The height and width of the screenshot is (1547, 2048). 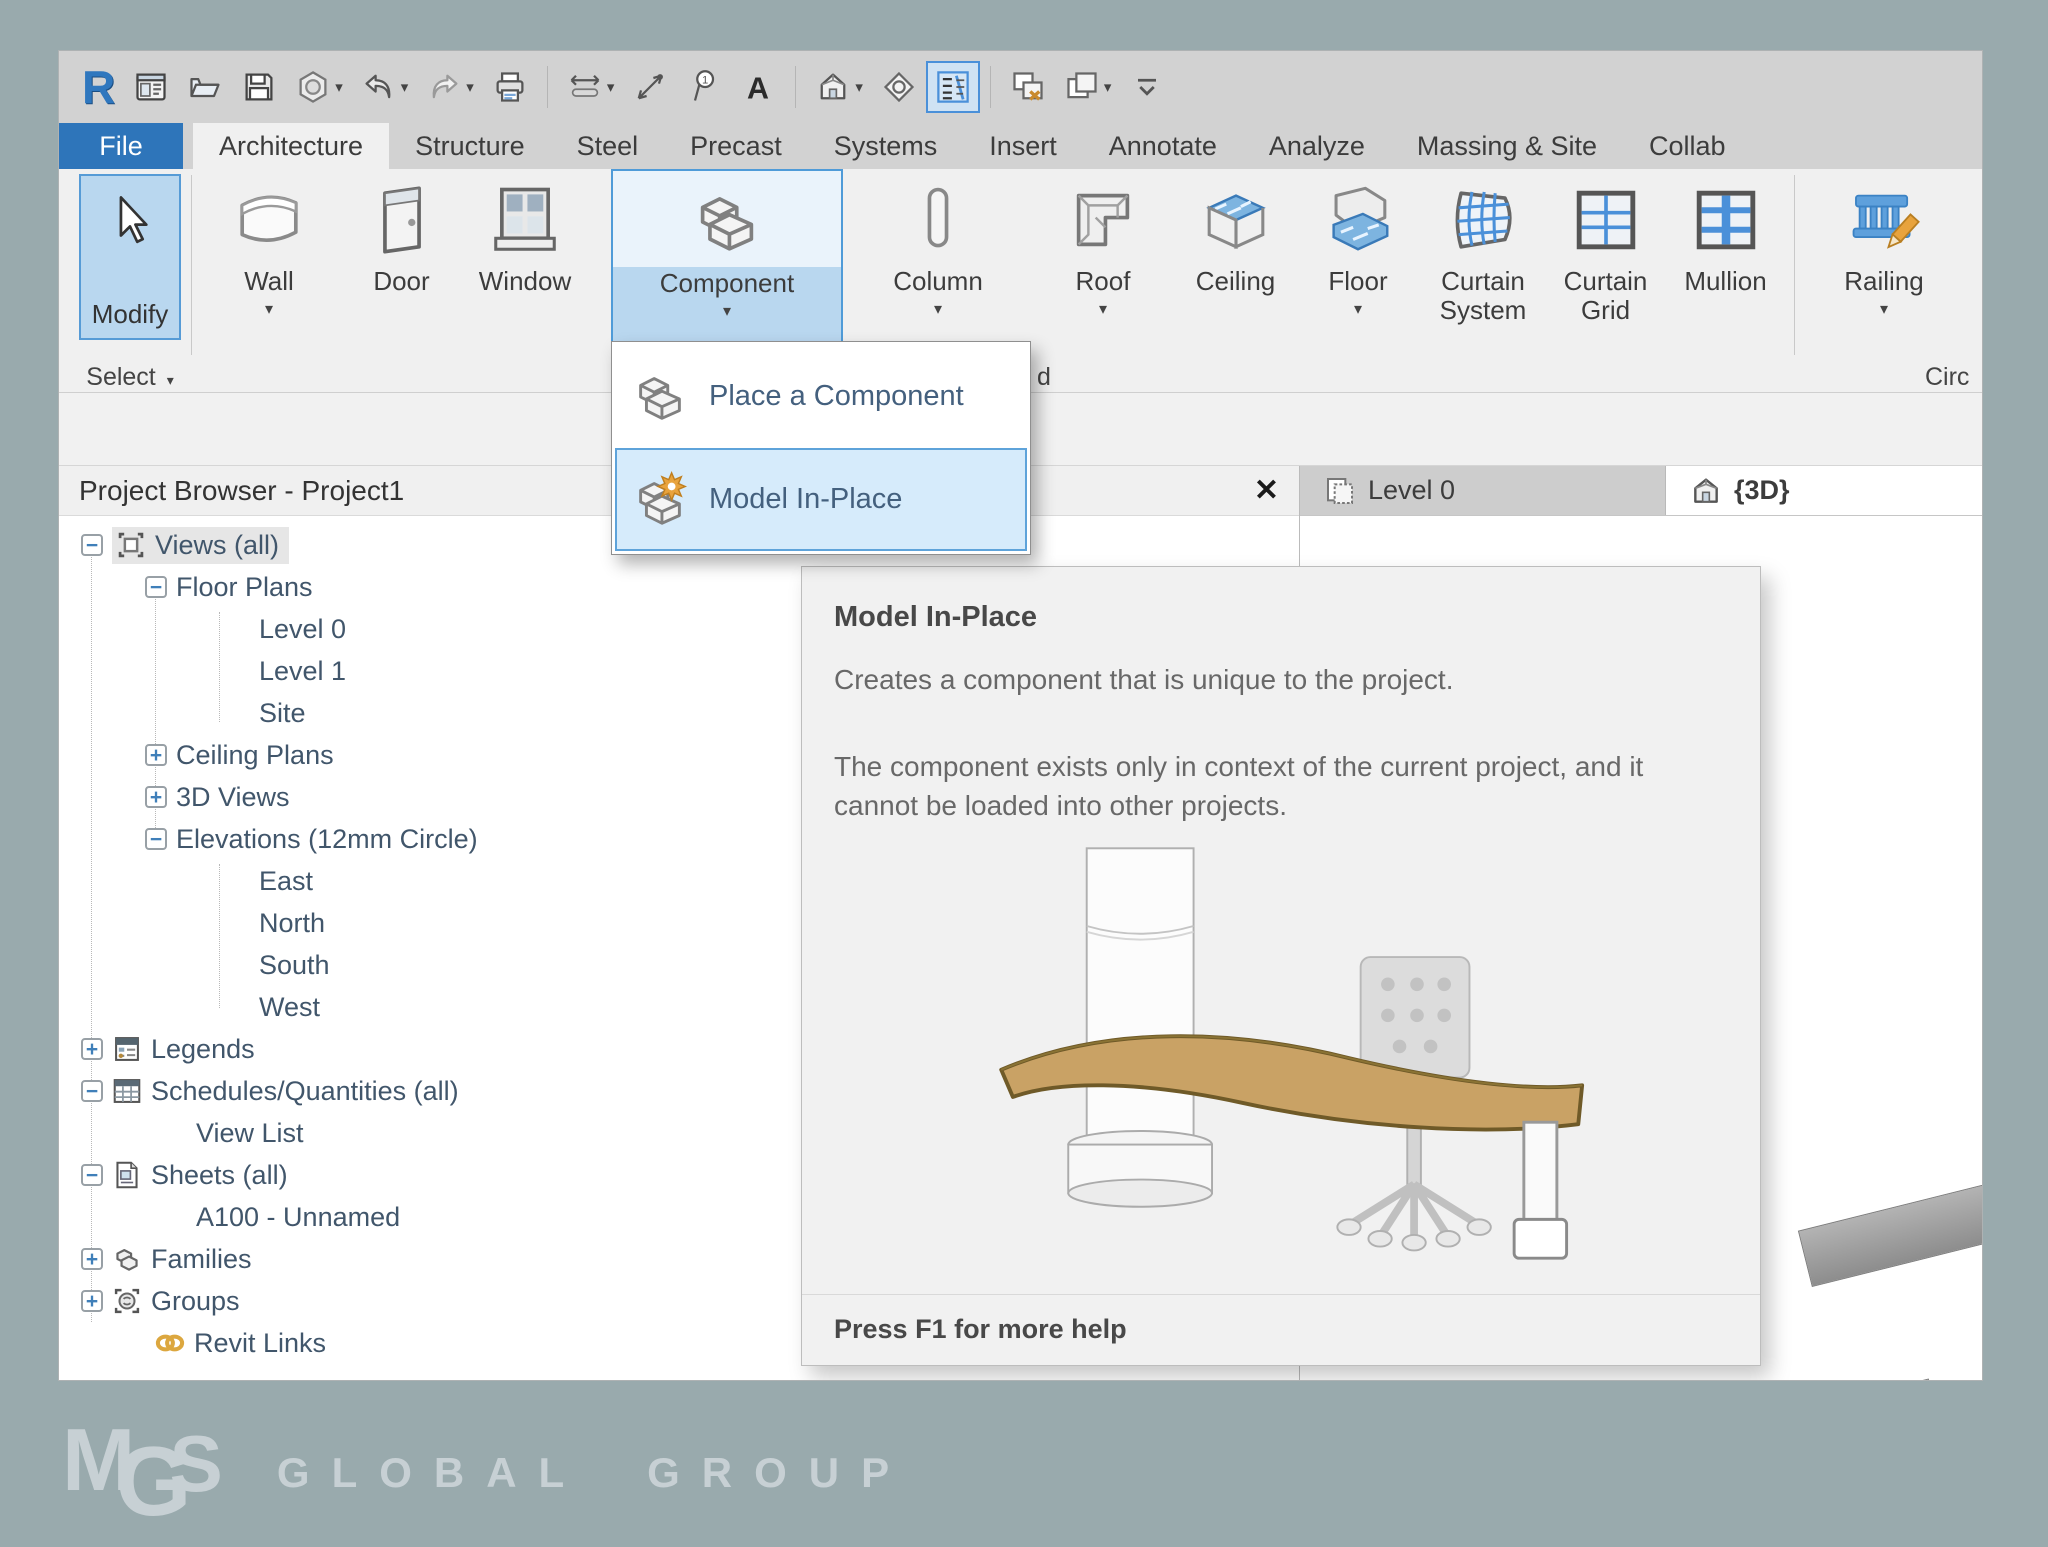 I want to click on view-tab--3d-: {3D}, so click(x=1740, y=490).